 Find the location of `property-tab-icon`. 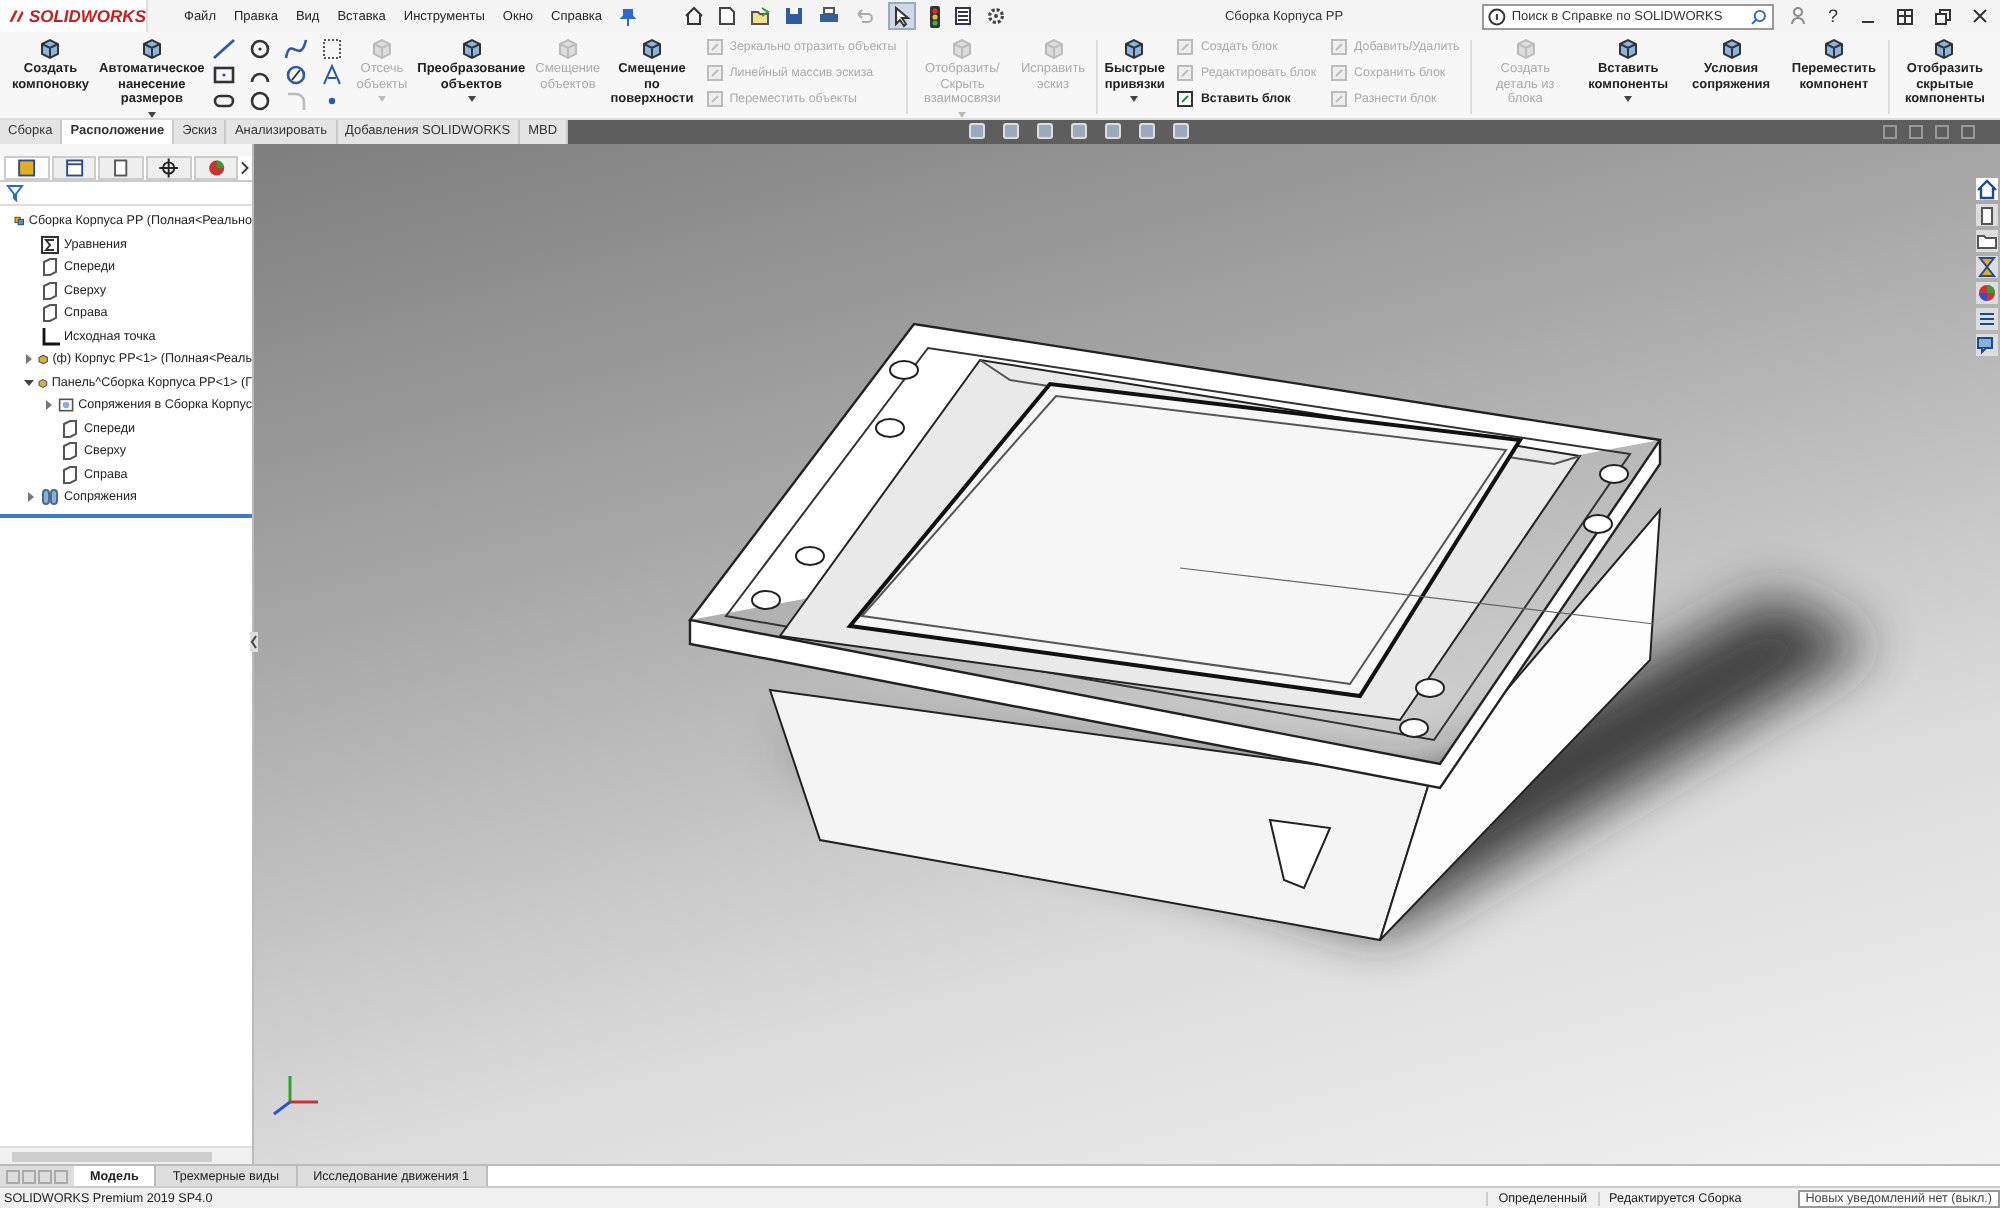

property-tab-icon is located at coordinates (74, 167).